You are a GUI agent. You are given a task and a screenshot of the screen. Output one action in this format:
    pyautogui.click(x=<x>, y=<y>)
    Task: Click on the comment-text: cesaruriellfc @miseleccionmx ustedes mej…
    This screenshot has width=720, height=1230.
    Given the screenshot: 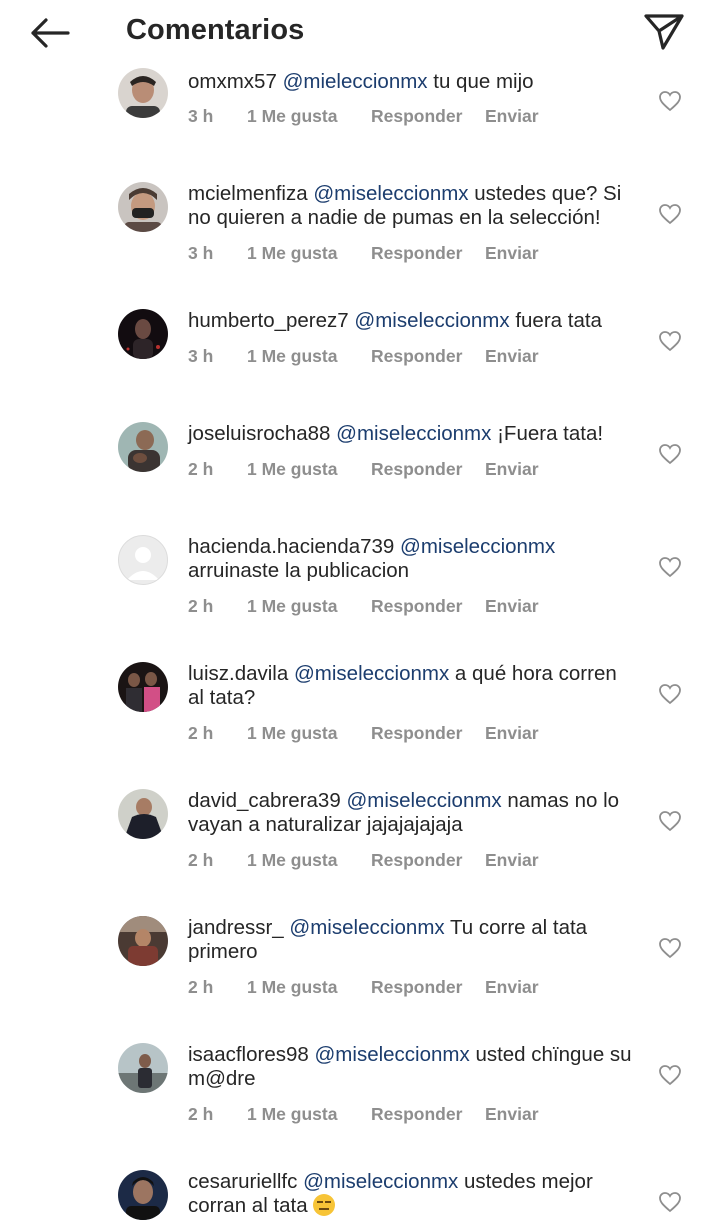 What is the action you would take?
    pyautogui.click(x=413, y=1194)
    